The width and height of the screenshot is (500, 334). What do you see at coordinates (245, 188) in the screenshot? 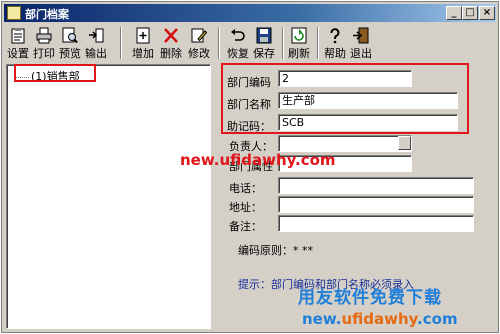
I see `phone-label: 电话：` at bounding box center [245, 188].